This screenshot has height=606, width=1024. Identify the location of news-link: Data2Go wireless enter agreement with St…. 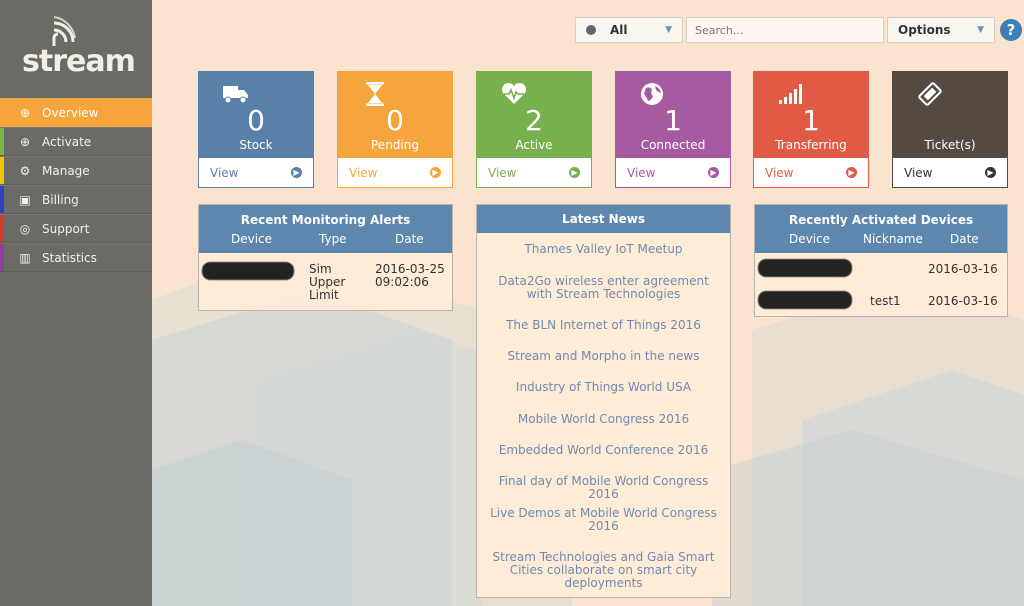
(603, 288).